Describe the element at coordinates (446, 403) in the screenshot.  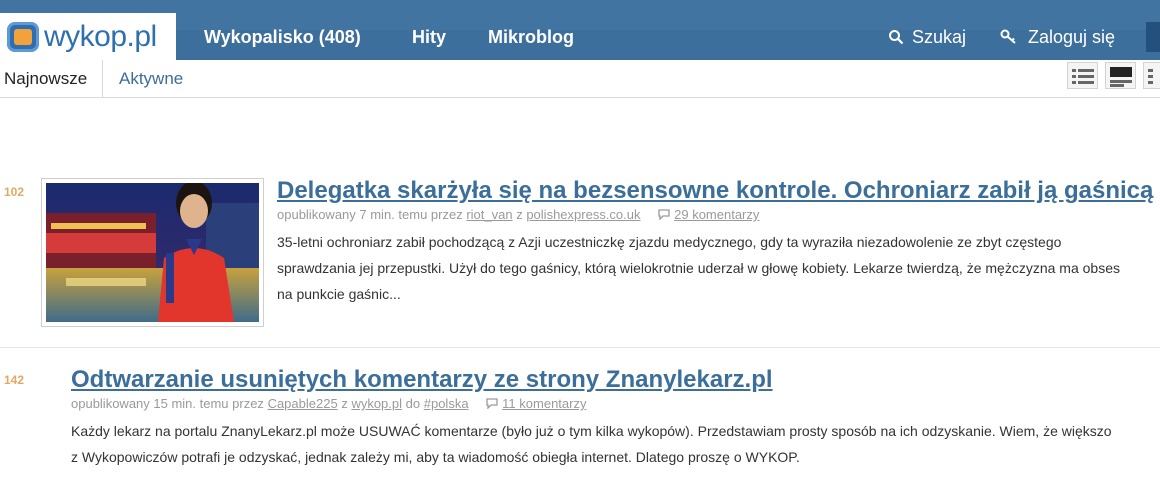
I see `tag-link: #polska` at that location.